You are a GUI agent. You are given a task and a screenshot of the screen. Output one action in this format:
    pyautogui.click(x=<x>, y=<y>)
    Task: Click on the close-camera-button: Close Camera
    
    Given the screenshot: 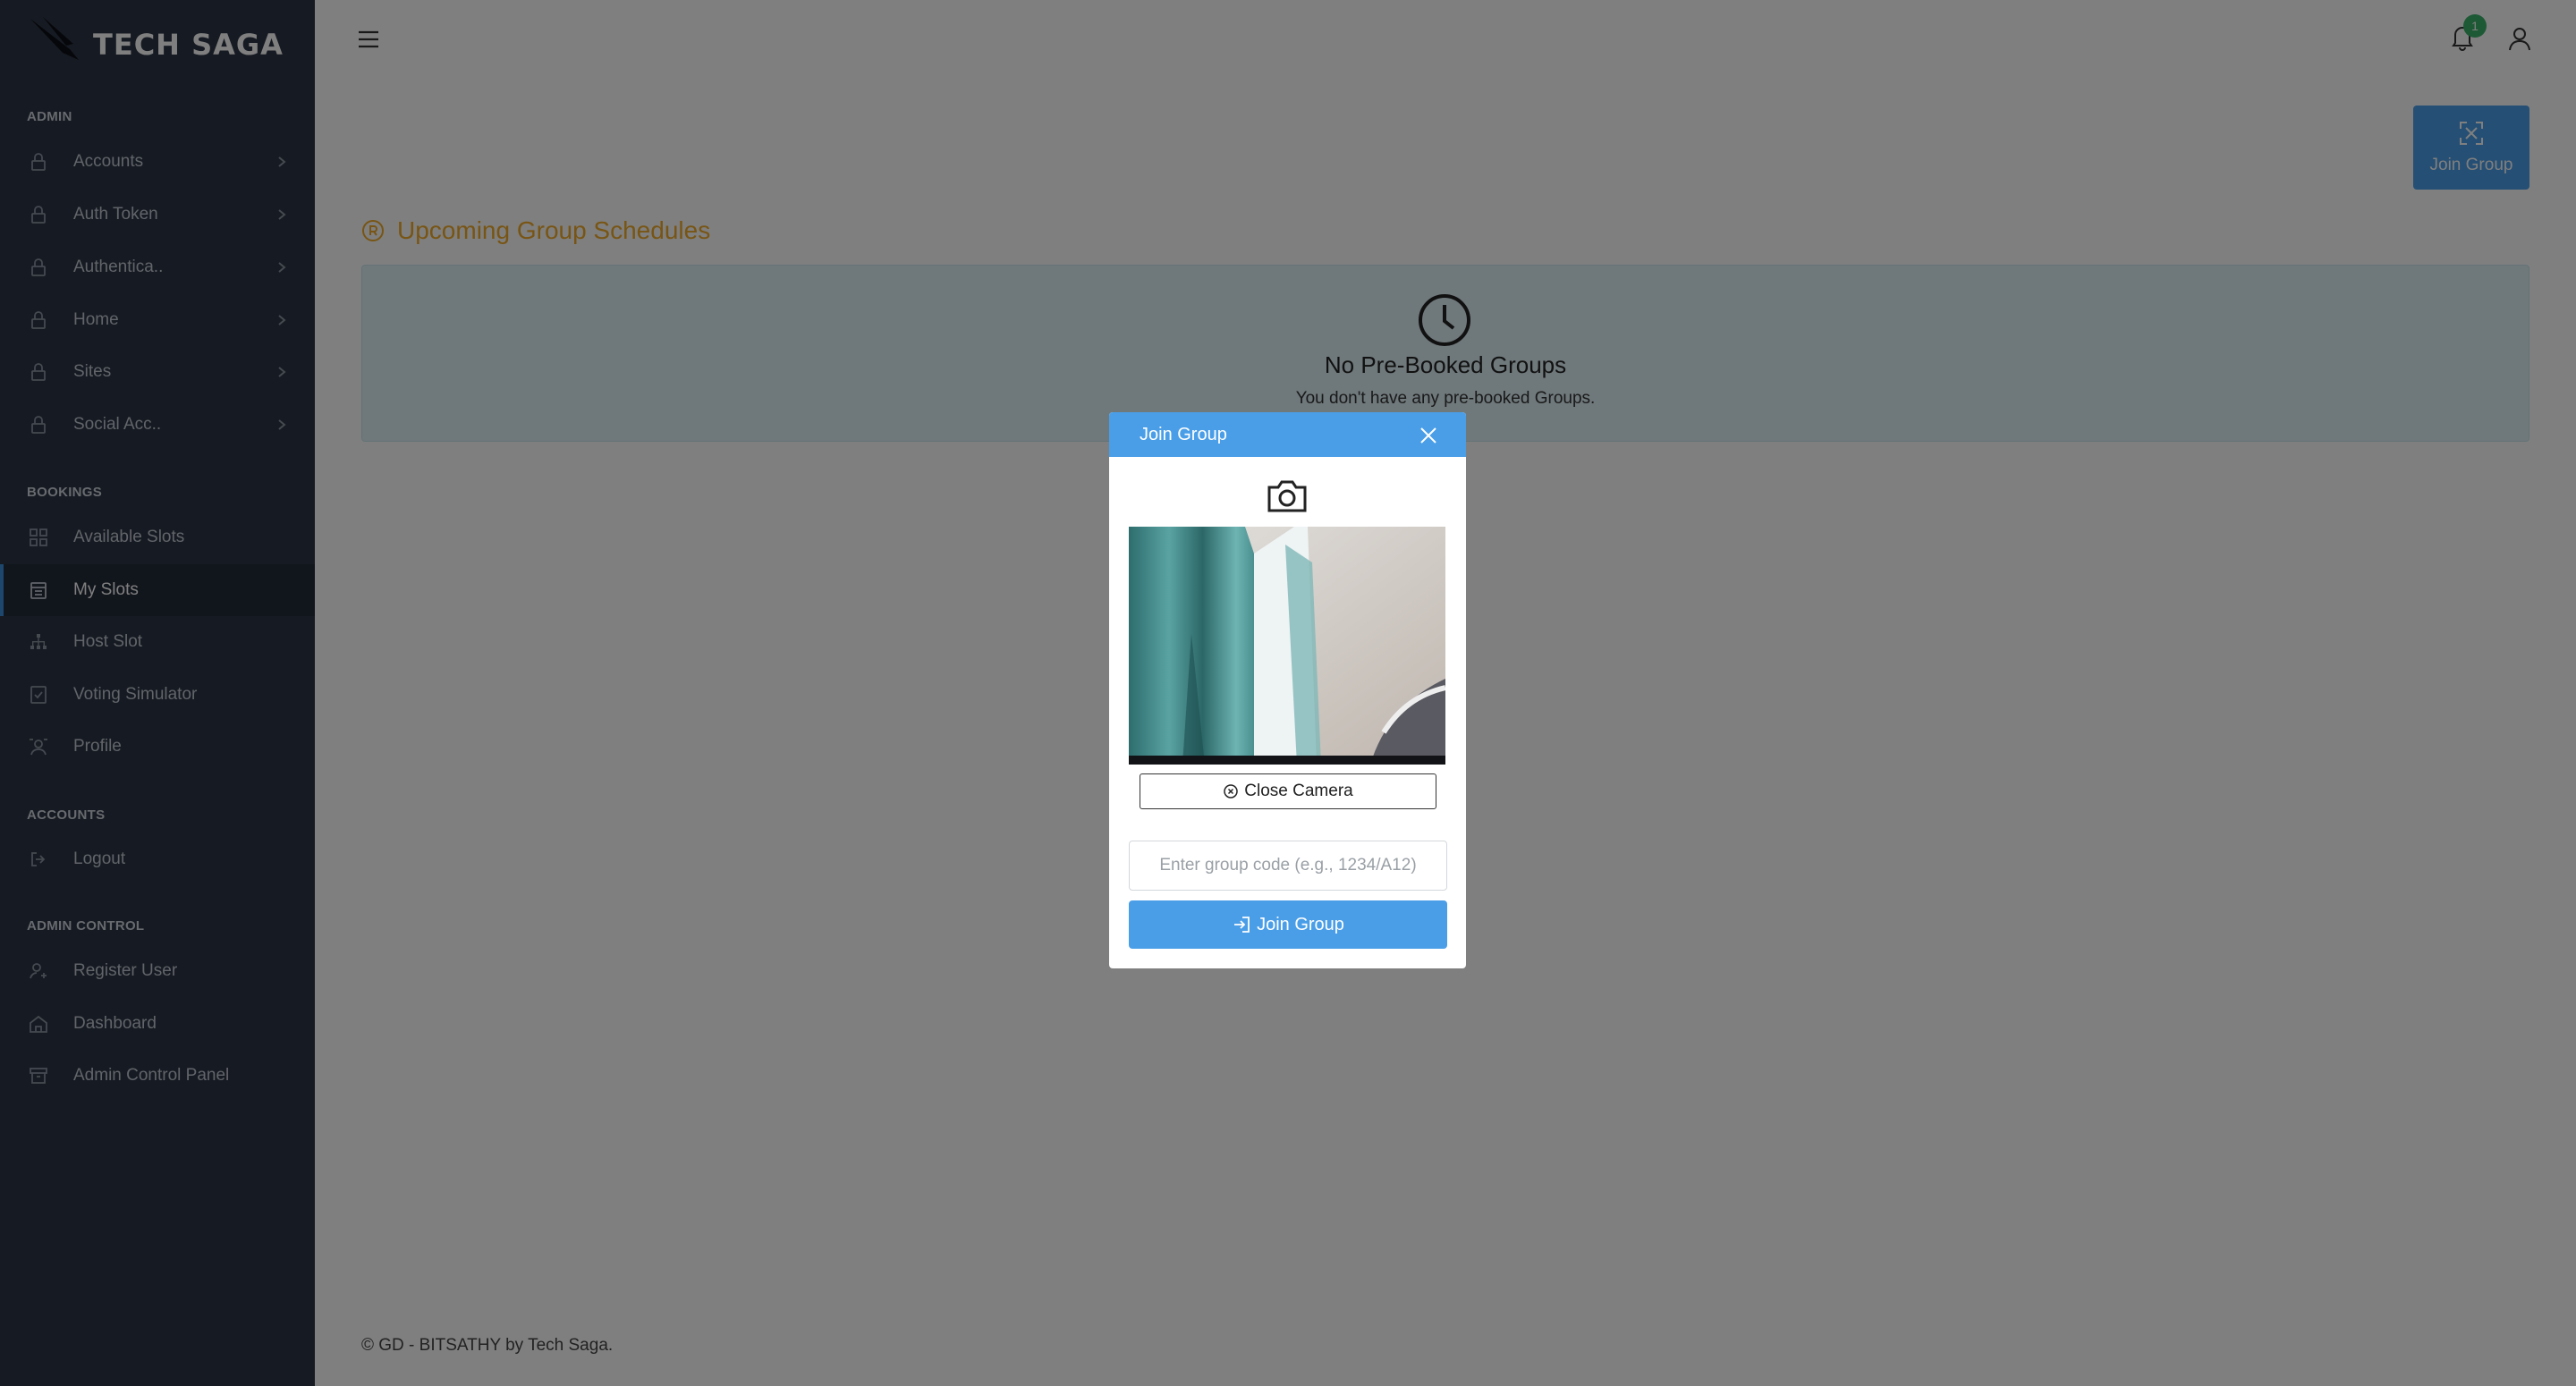 What is the action you would take?
    pyautogui.click(x=1288, y=791)
    